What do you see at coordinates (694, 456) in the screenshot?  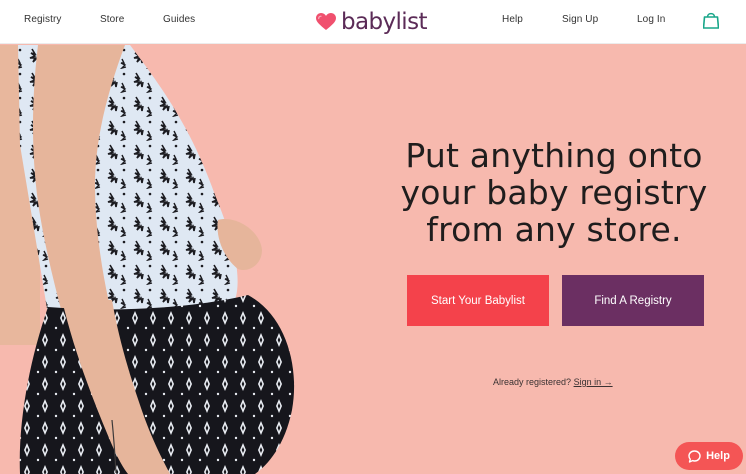 I see `chat-bubble-icon` at bounding box center [694, 456].